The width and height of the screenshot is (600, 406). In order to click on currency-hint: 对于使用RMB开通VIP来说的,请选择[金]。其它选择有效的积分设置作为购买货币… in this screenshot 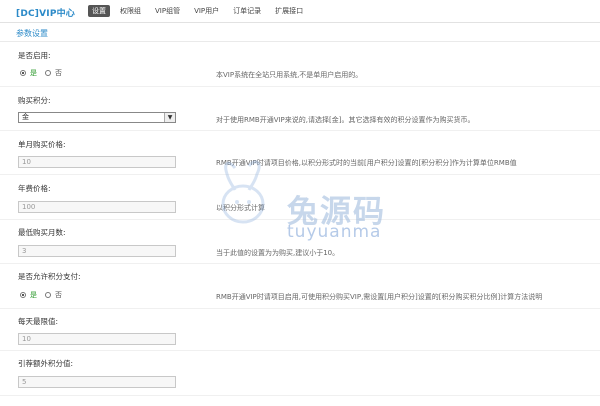, I will do `click(345, 120)`.